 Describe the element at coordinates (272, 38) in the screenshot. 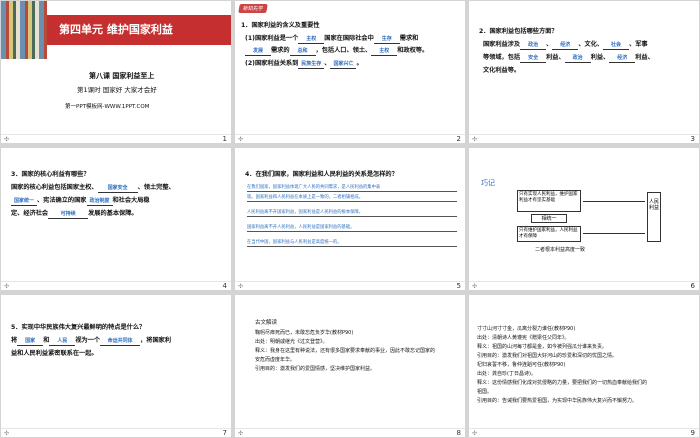

I see `text: (1)国家利益是一个` at that location.